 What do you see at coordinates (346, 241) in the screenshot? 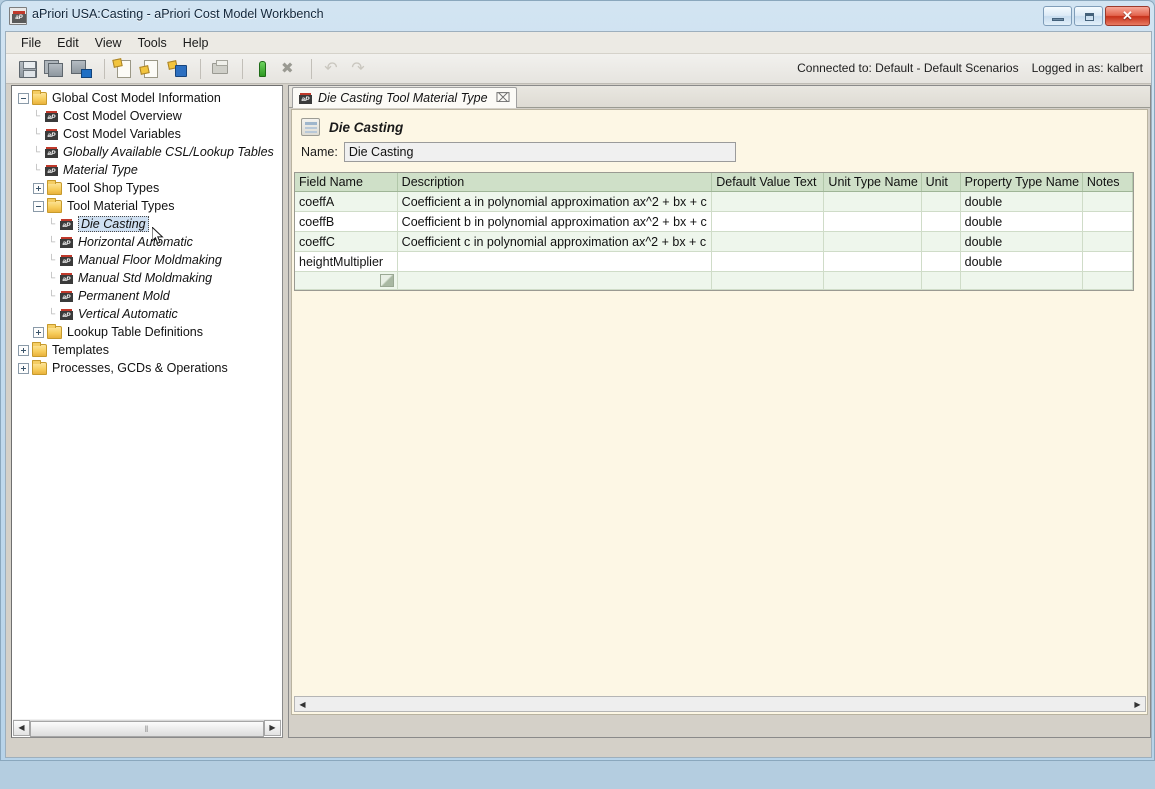
I see `cell-field-name: coeffC` at bounding box center [346, 241].